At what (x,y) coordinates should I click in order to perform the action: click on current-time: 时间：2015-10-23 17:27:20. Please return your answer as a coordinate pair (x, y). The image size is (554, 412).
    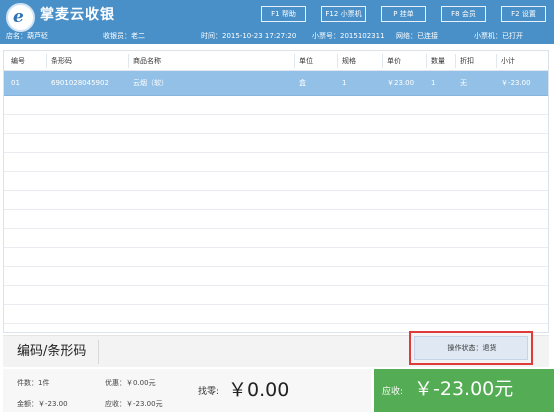
    Looking at the image, I should click on (249, 36).